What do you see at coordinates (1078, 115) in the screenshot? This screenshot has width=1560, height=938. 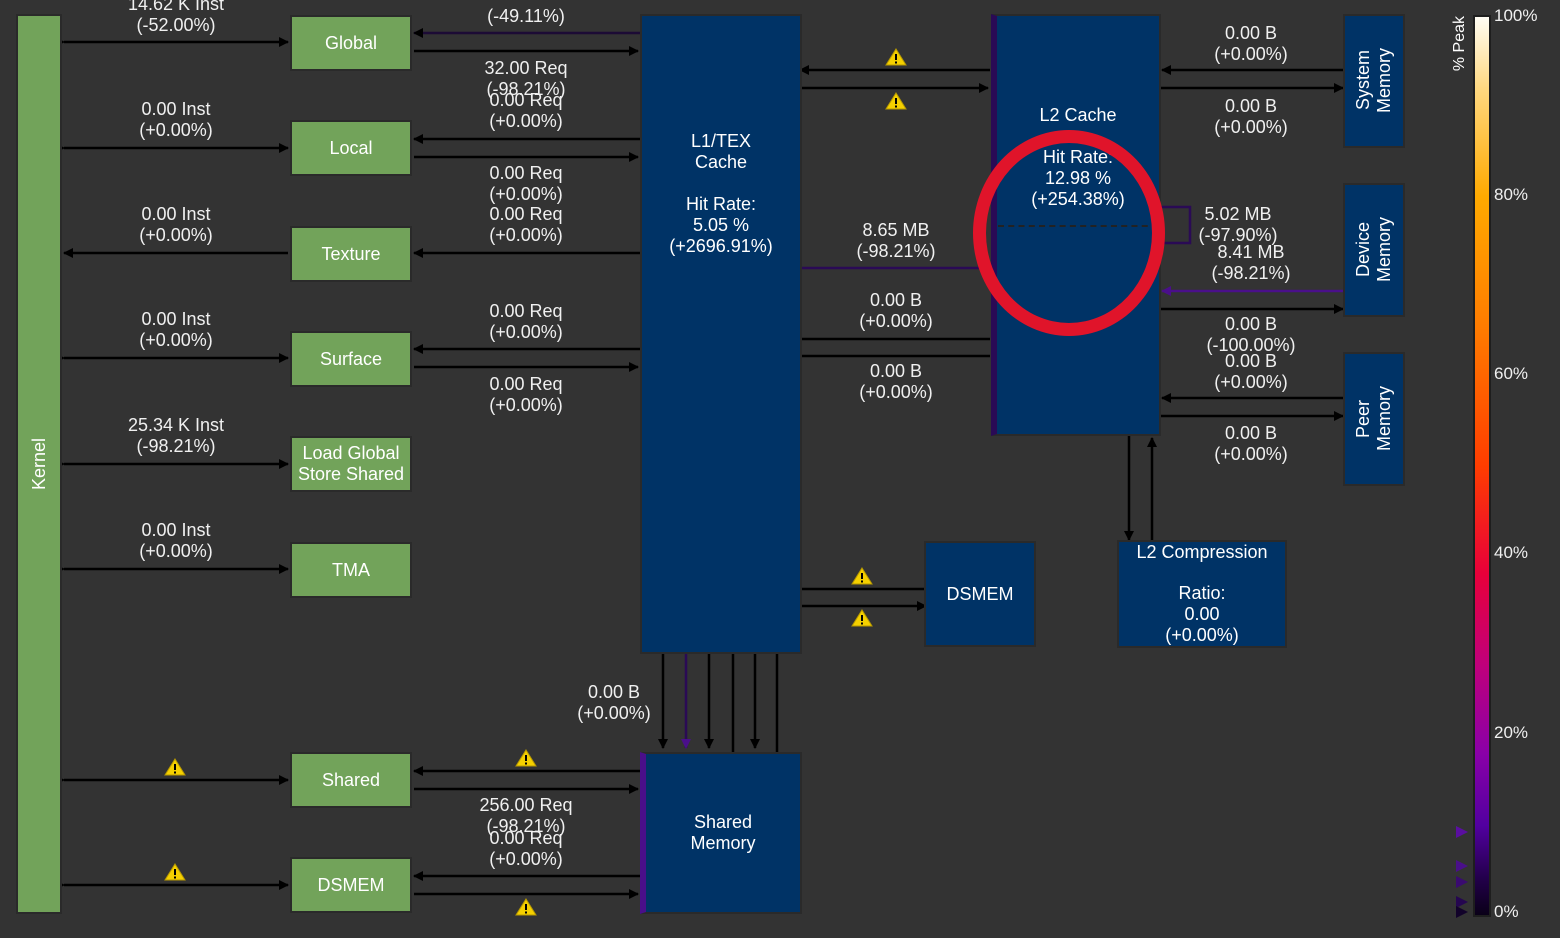 I see `l2-title: L2 Cache` at bounding box center [1078, 115].